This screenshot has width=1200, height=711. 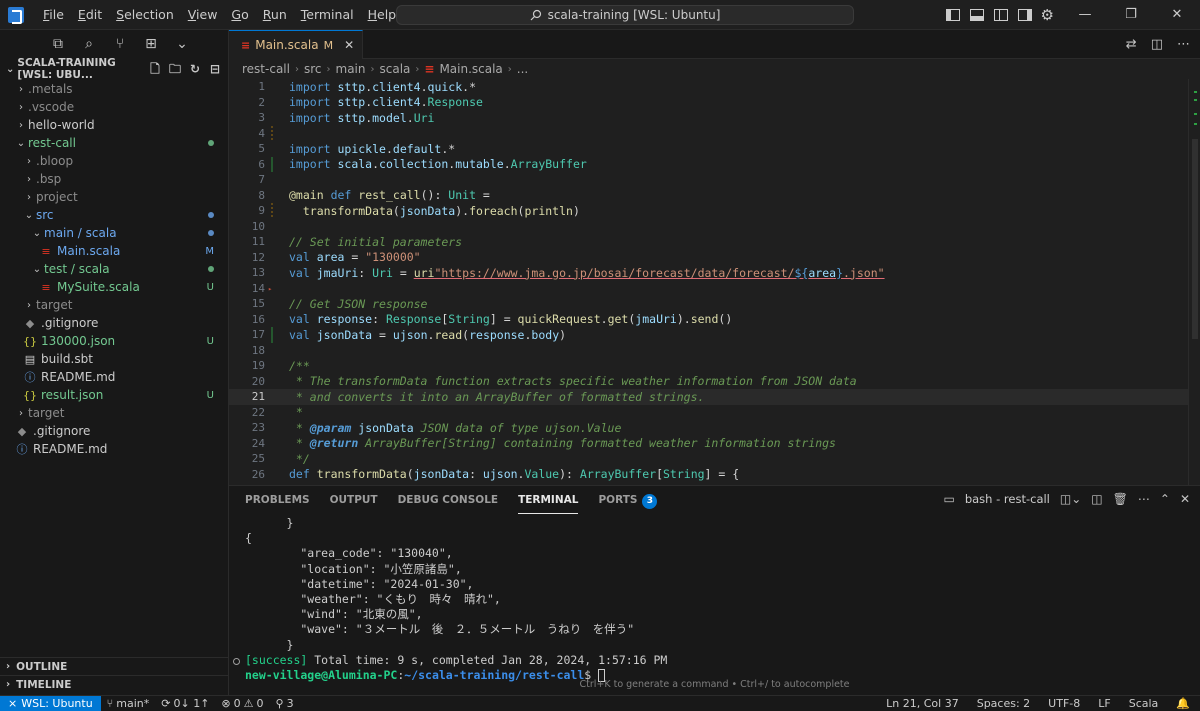 I want to click on outline-section: › OUTLINE, so click(x=114, y=666).